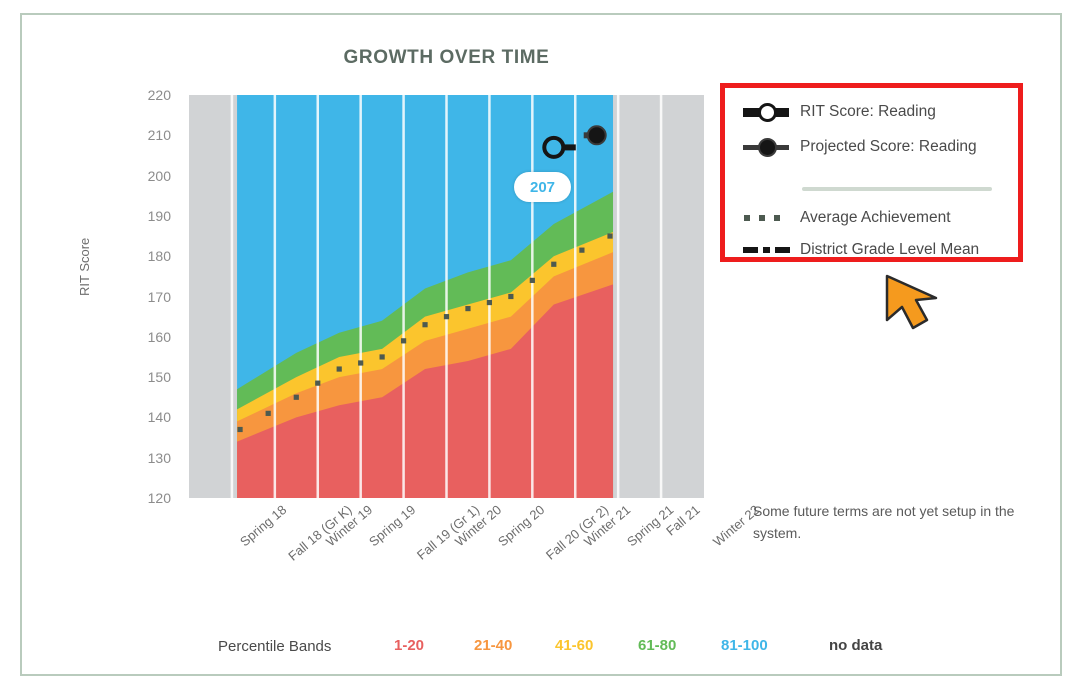  I want to click on y-axis-tick-label: 140, so click(159, 417).